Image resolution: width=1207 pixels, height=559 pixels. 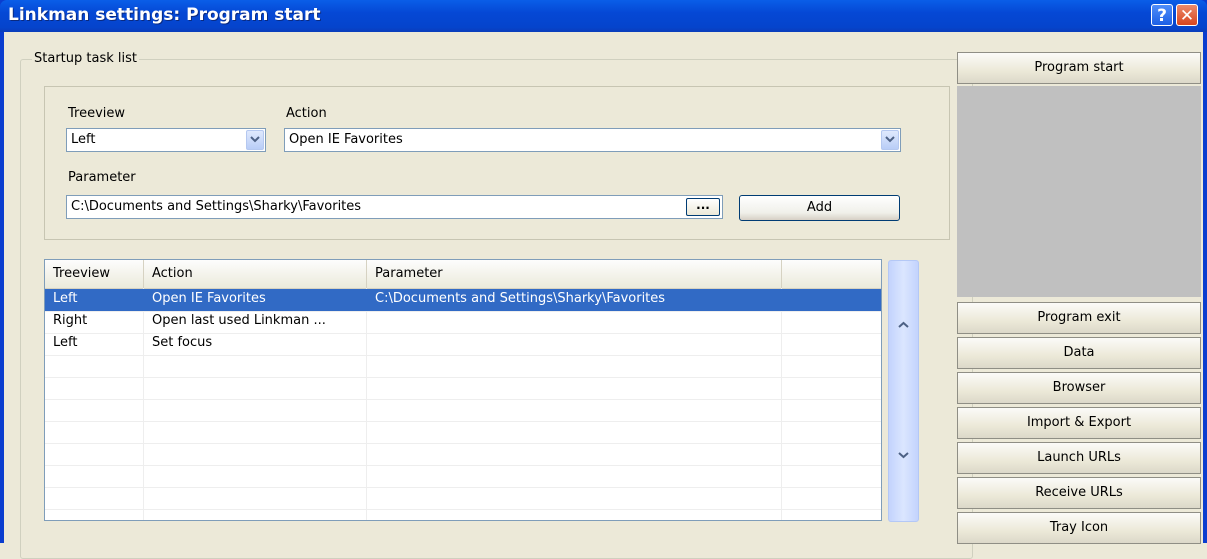 I want to click on column-action: Action, so click(x=255, y=274).